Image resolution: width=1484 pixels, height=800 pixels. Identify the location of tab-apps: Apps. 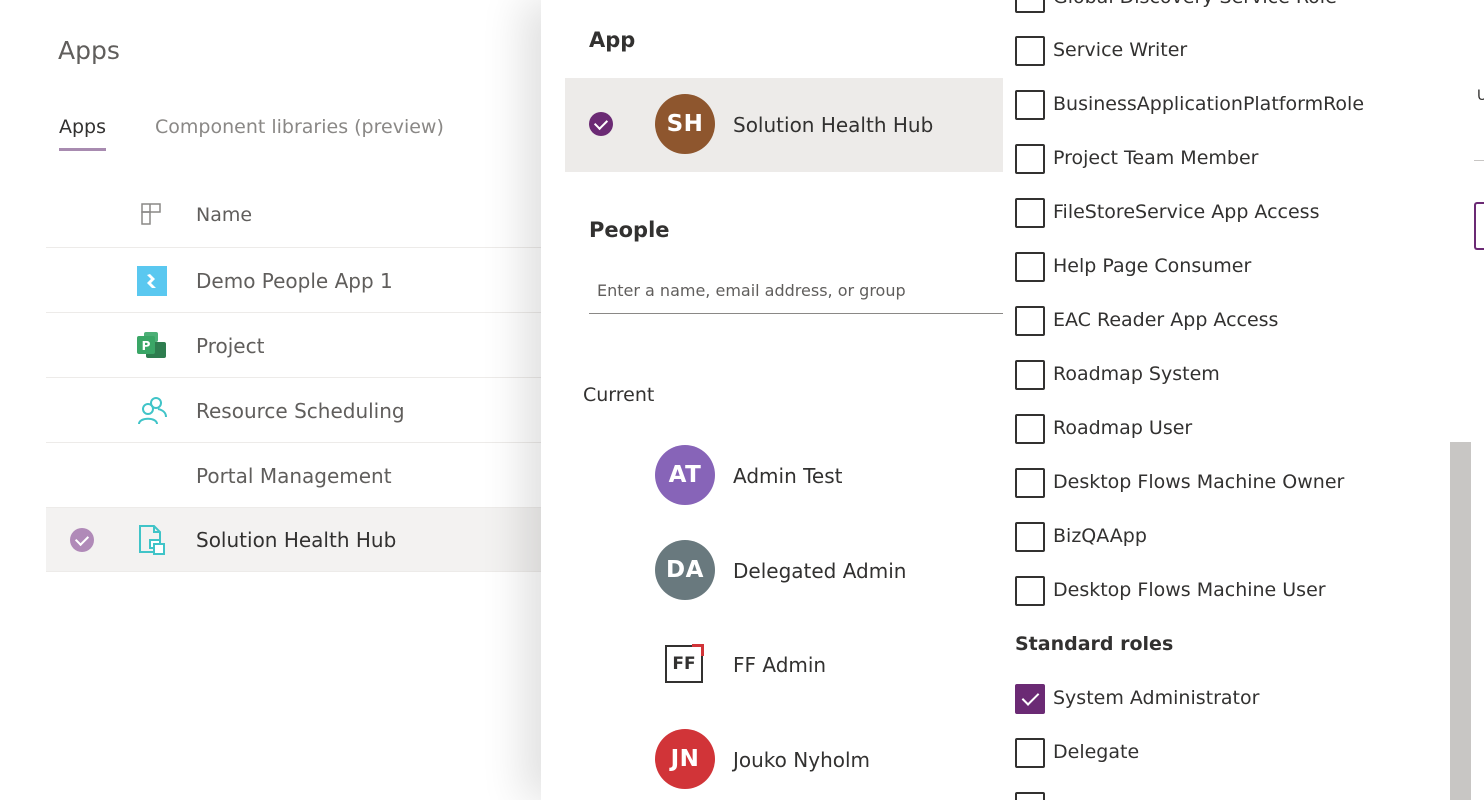
(83, 133).